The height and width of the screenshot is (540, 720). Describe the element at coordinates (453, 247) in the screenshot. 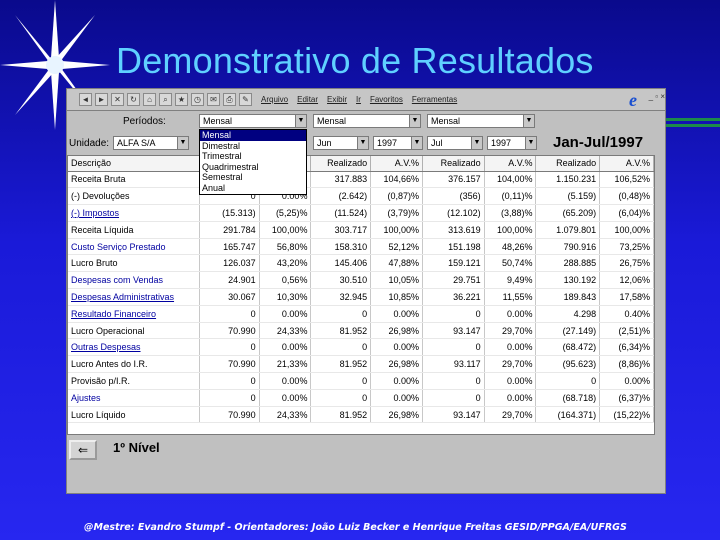

I see `table-cell: 151.198` at that location.